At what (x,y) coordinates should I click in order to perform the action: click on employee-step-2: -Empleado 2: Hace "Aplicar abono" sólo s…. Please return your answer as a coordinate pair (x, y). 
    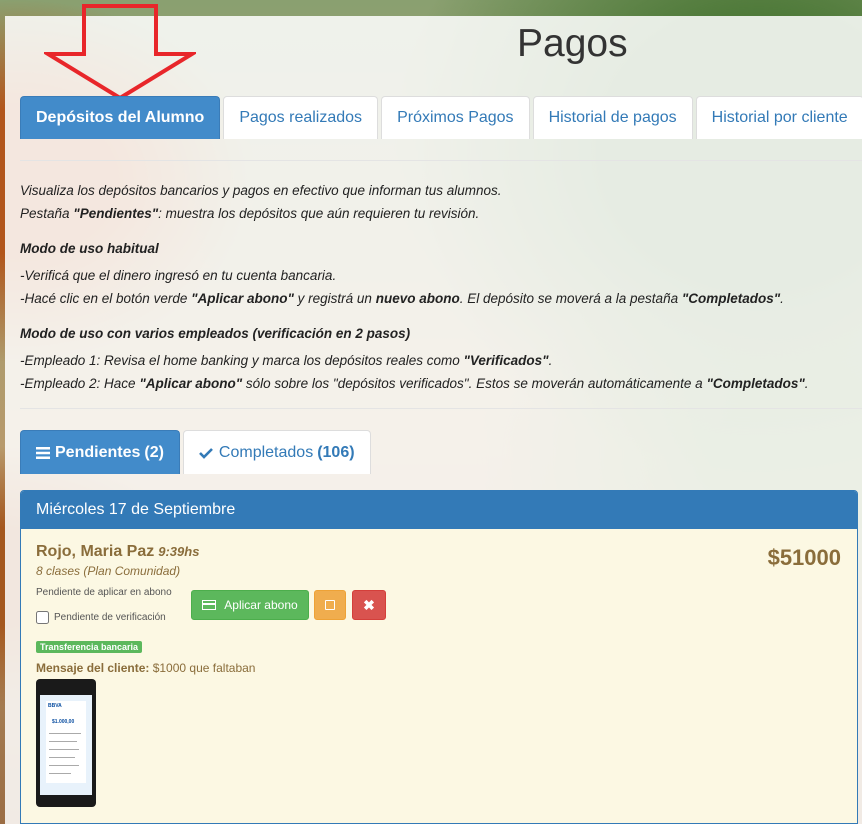
    Looking at the image, I should click on (414, 383).